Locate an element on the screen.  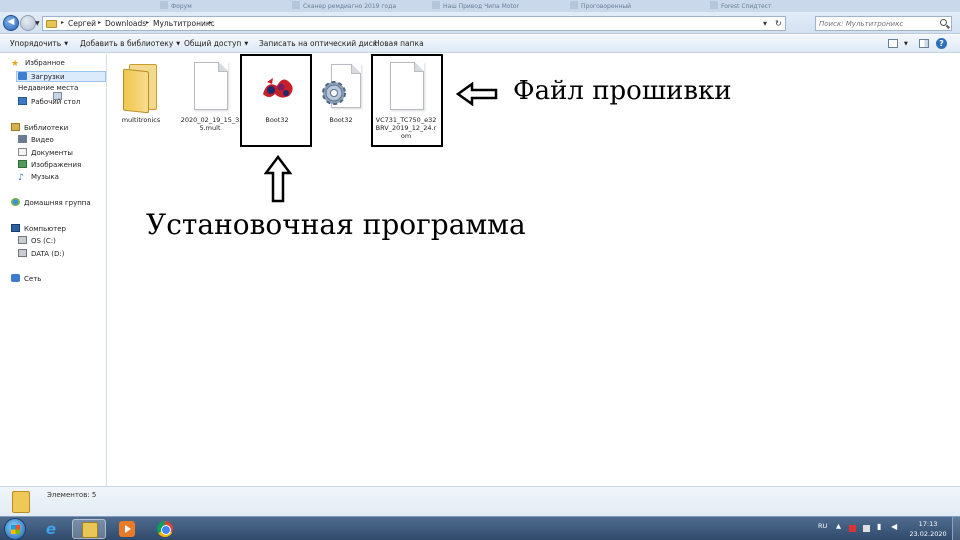
taskbar: e RU ▲ ▮ ◀ 17:13 23.02.2020 is located at coordinates (480, 528).